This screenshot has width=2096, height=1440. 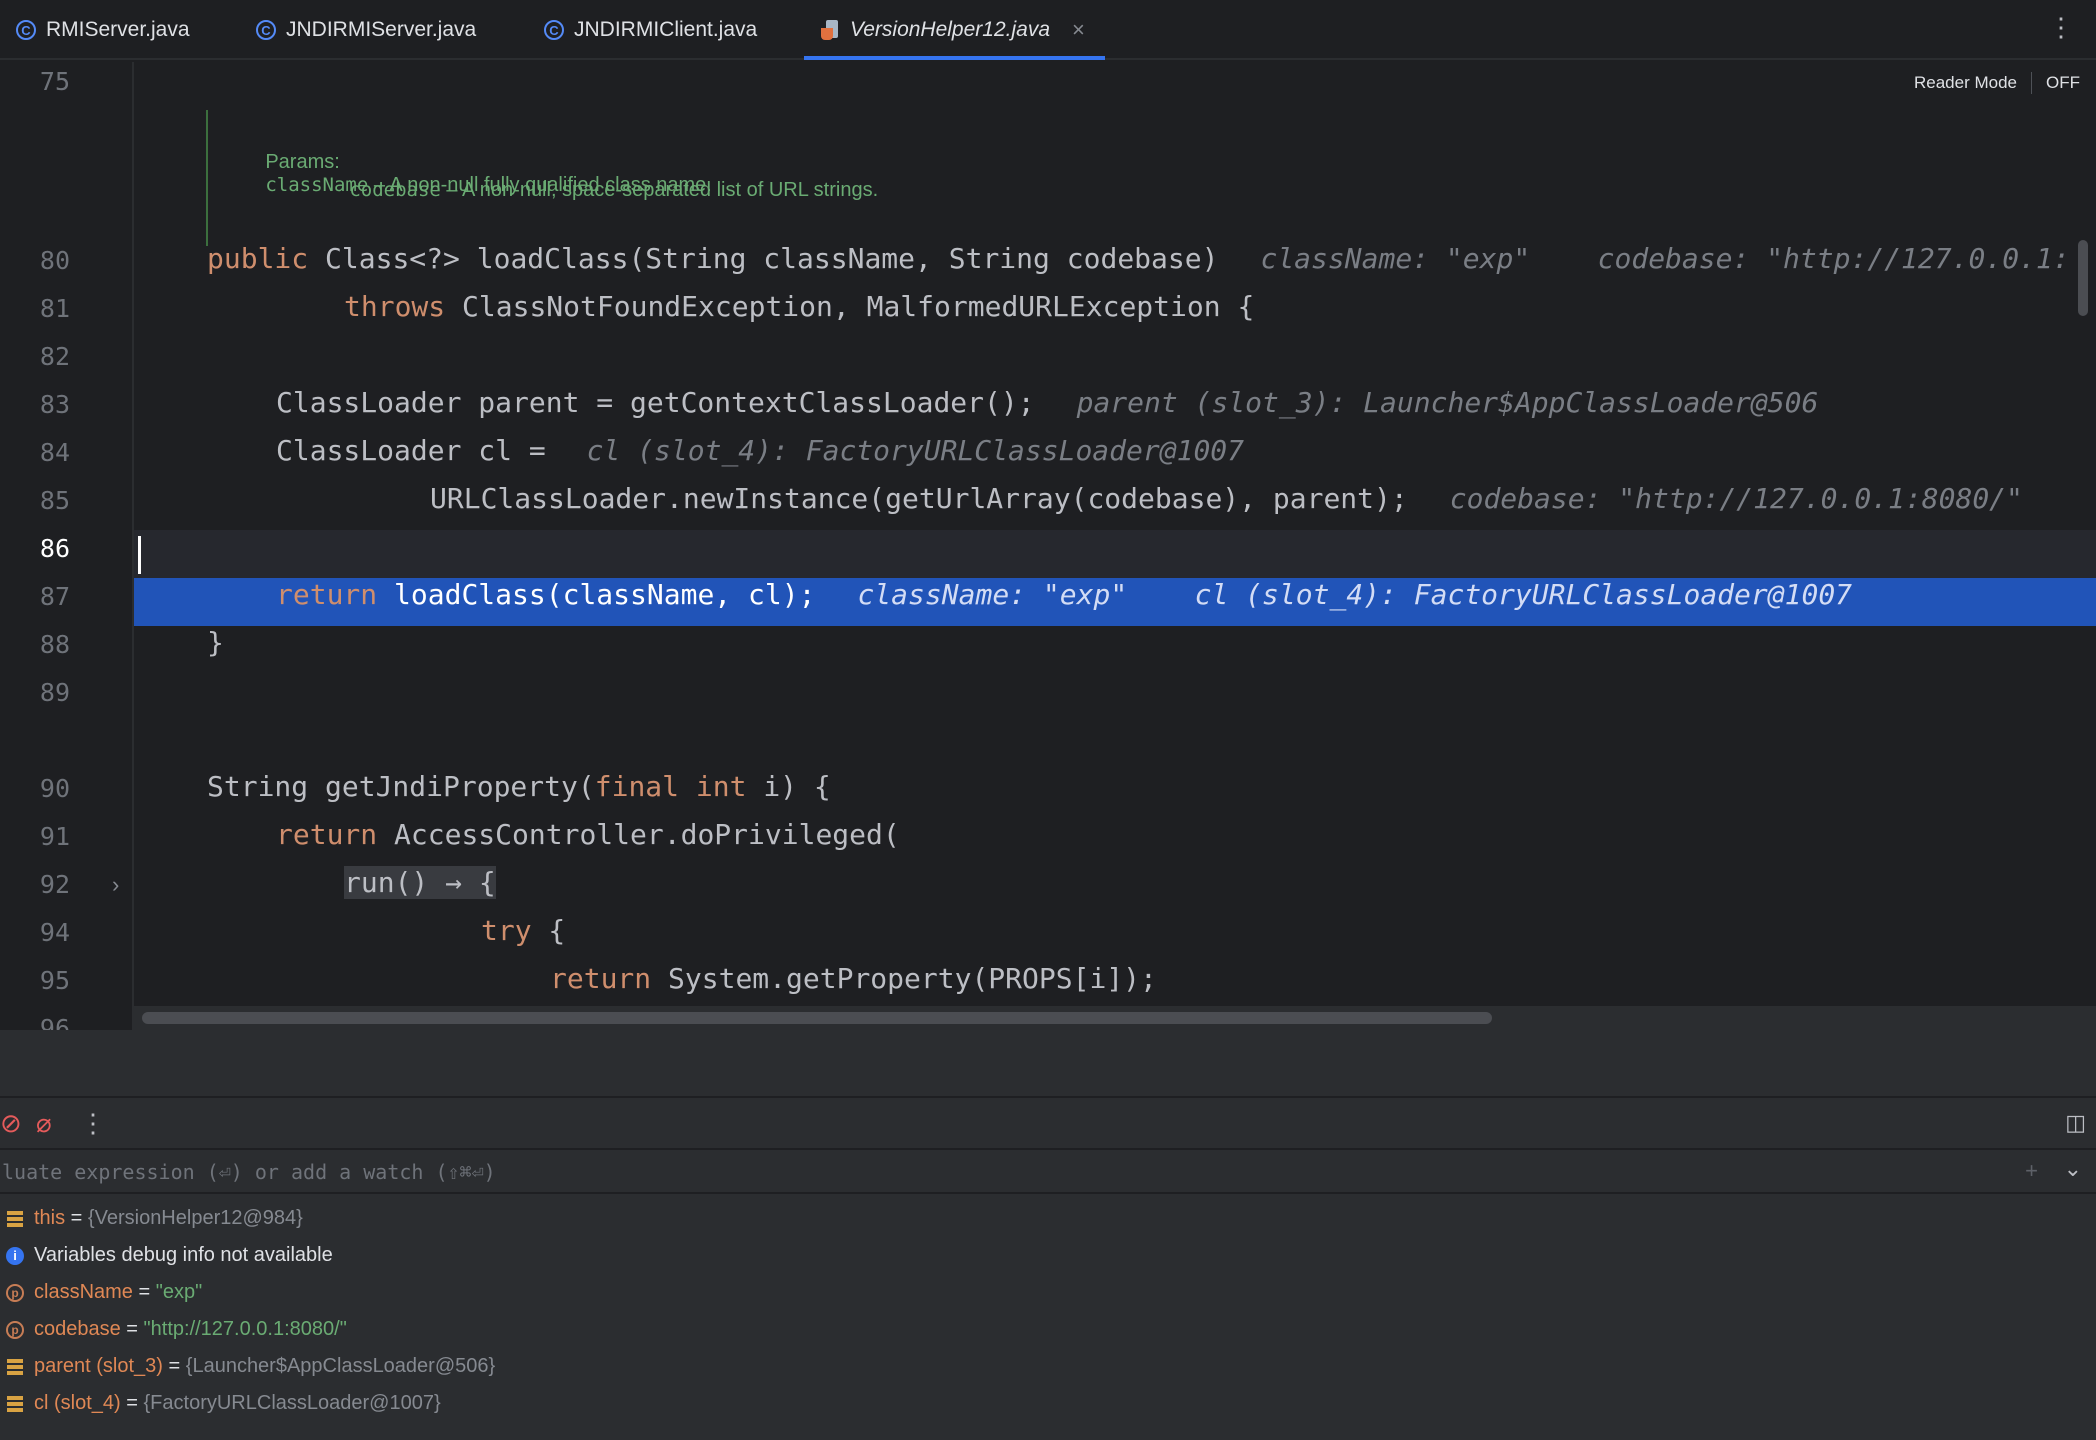 What do you see at coordinates (173, 1329) in the screenshot?
I see `variable-row: p codebase = "http://127.0.0.1:8080/"` at bounding box center [173, 1329].